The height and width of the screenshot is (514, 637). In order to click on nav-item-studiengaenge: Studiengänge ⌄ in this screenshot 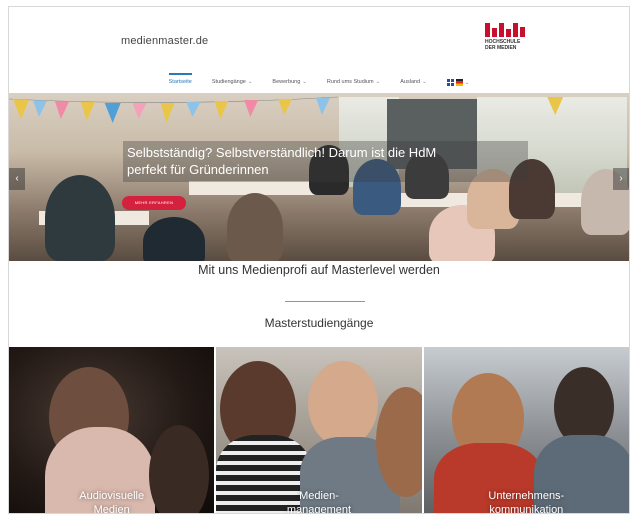, I will do `click(232, 83)`.